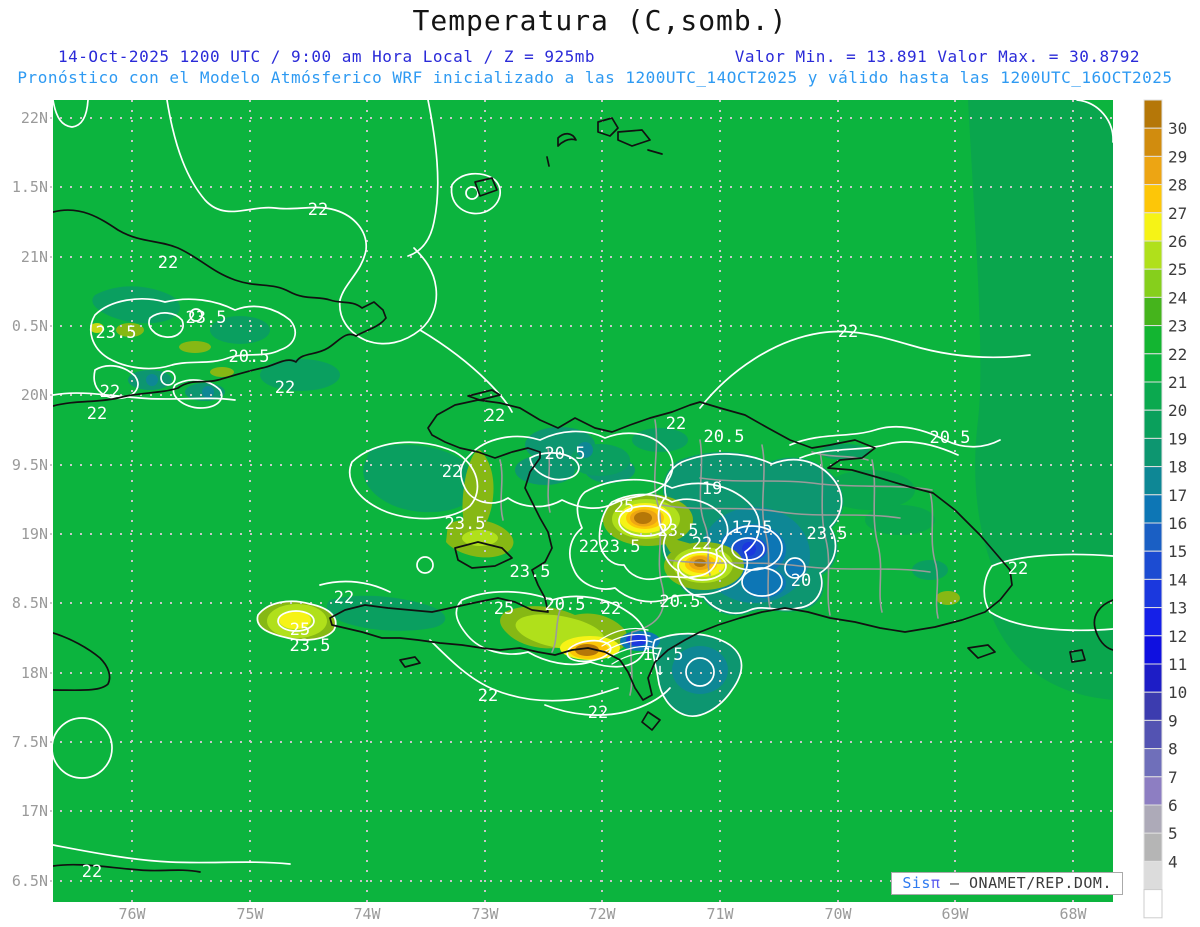  I want to click on y-tick-label: 18N, so click(34, 673).